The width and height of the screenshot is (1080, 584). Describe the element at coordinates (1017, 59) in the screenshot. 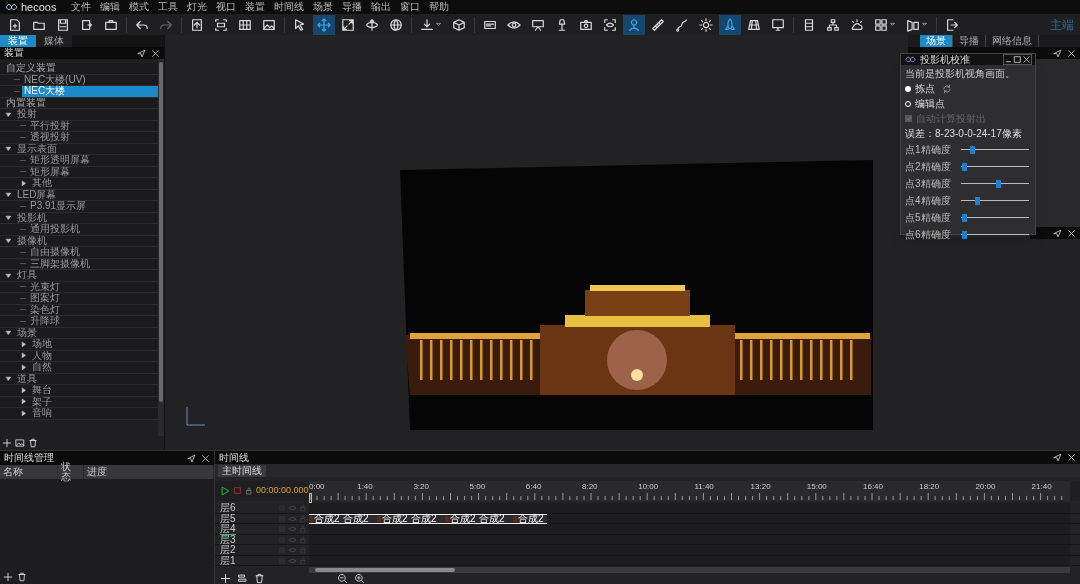

I see `maximize-icon` at that location.